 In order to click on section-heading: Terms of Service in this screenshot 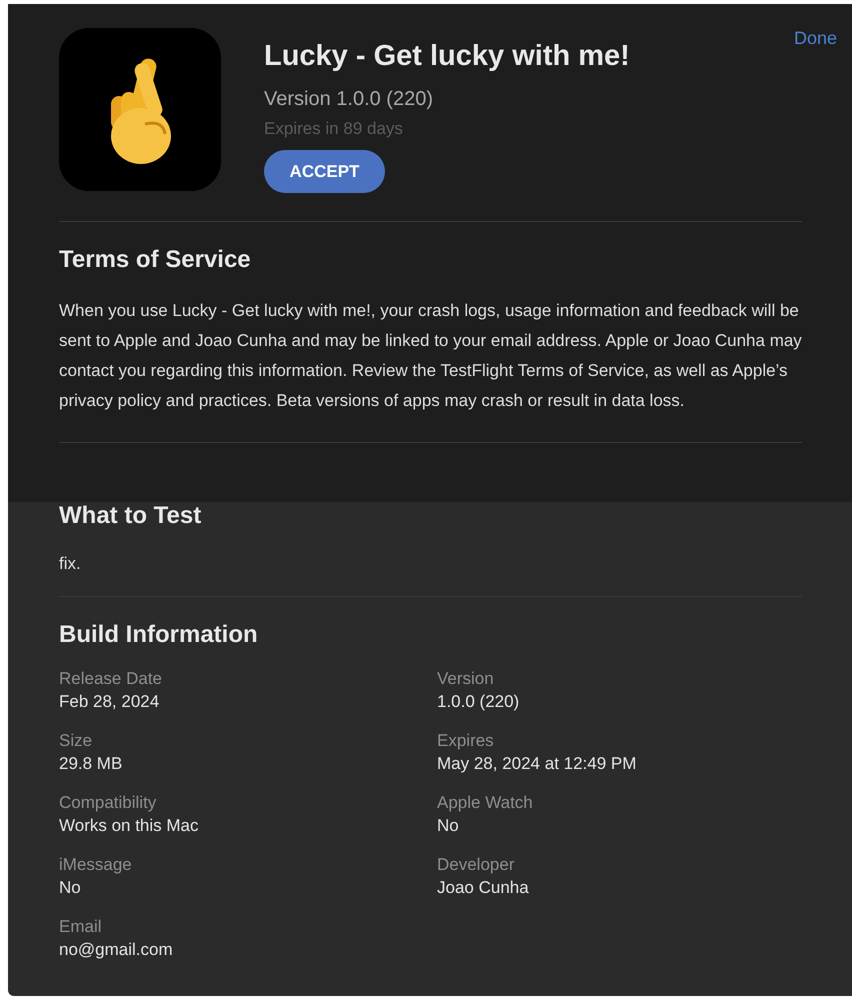, I will do `click(155, 260)`.